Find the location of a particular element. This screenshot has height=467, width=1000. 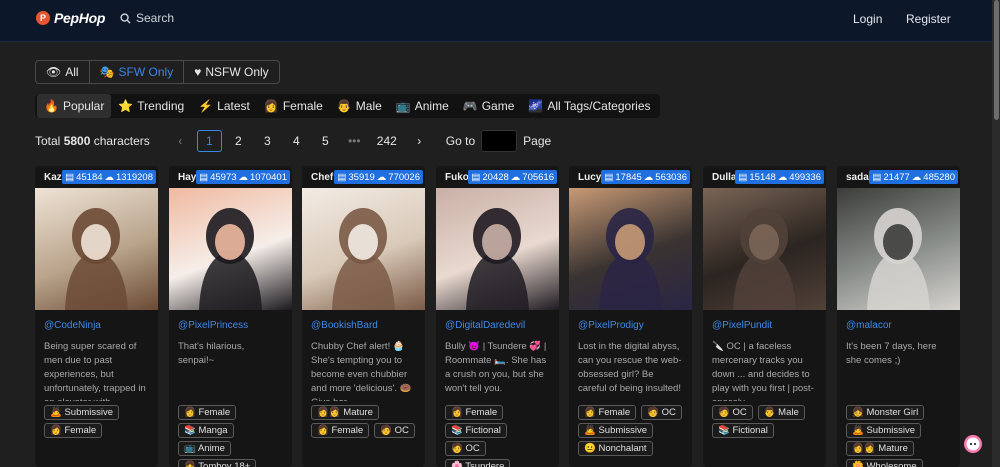

last-page-button: 242 is located at coordinates (387, 141).